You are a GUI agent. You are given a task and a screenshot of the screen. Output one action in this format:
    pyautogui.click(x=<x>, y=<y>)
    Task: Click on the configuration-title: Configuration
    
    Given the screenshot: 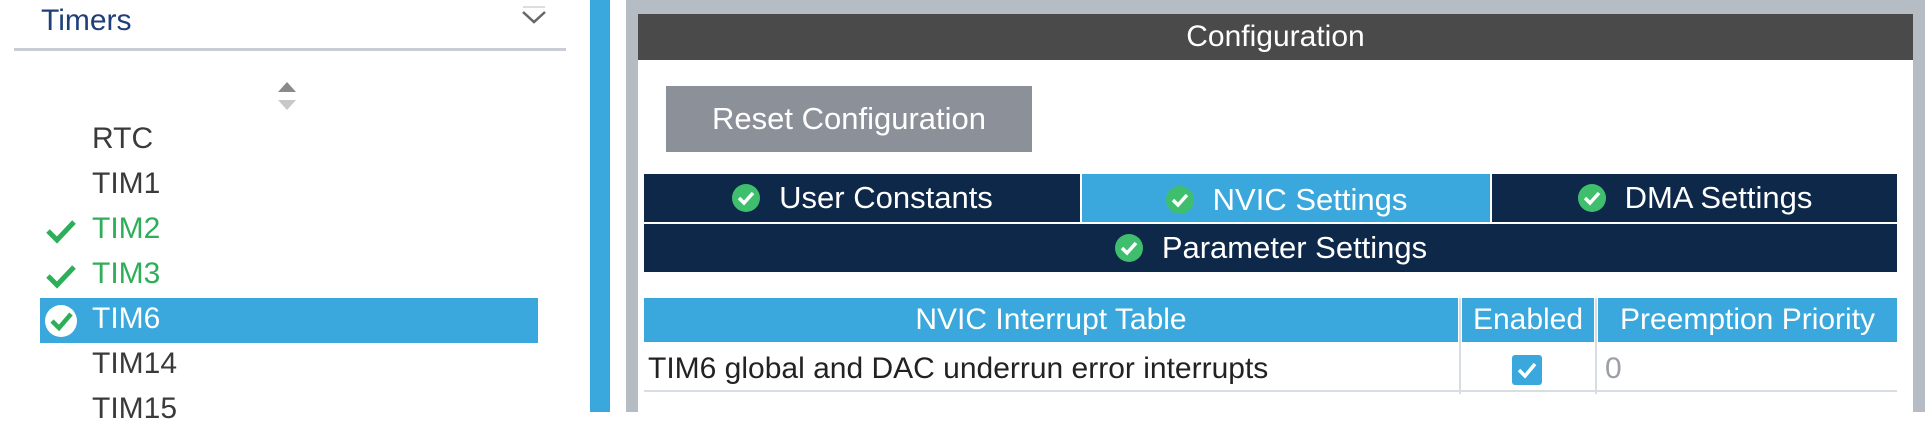 What is the action you would take?
    pyautogui.click(x=1275, y=37)
    